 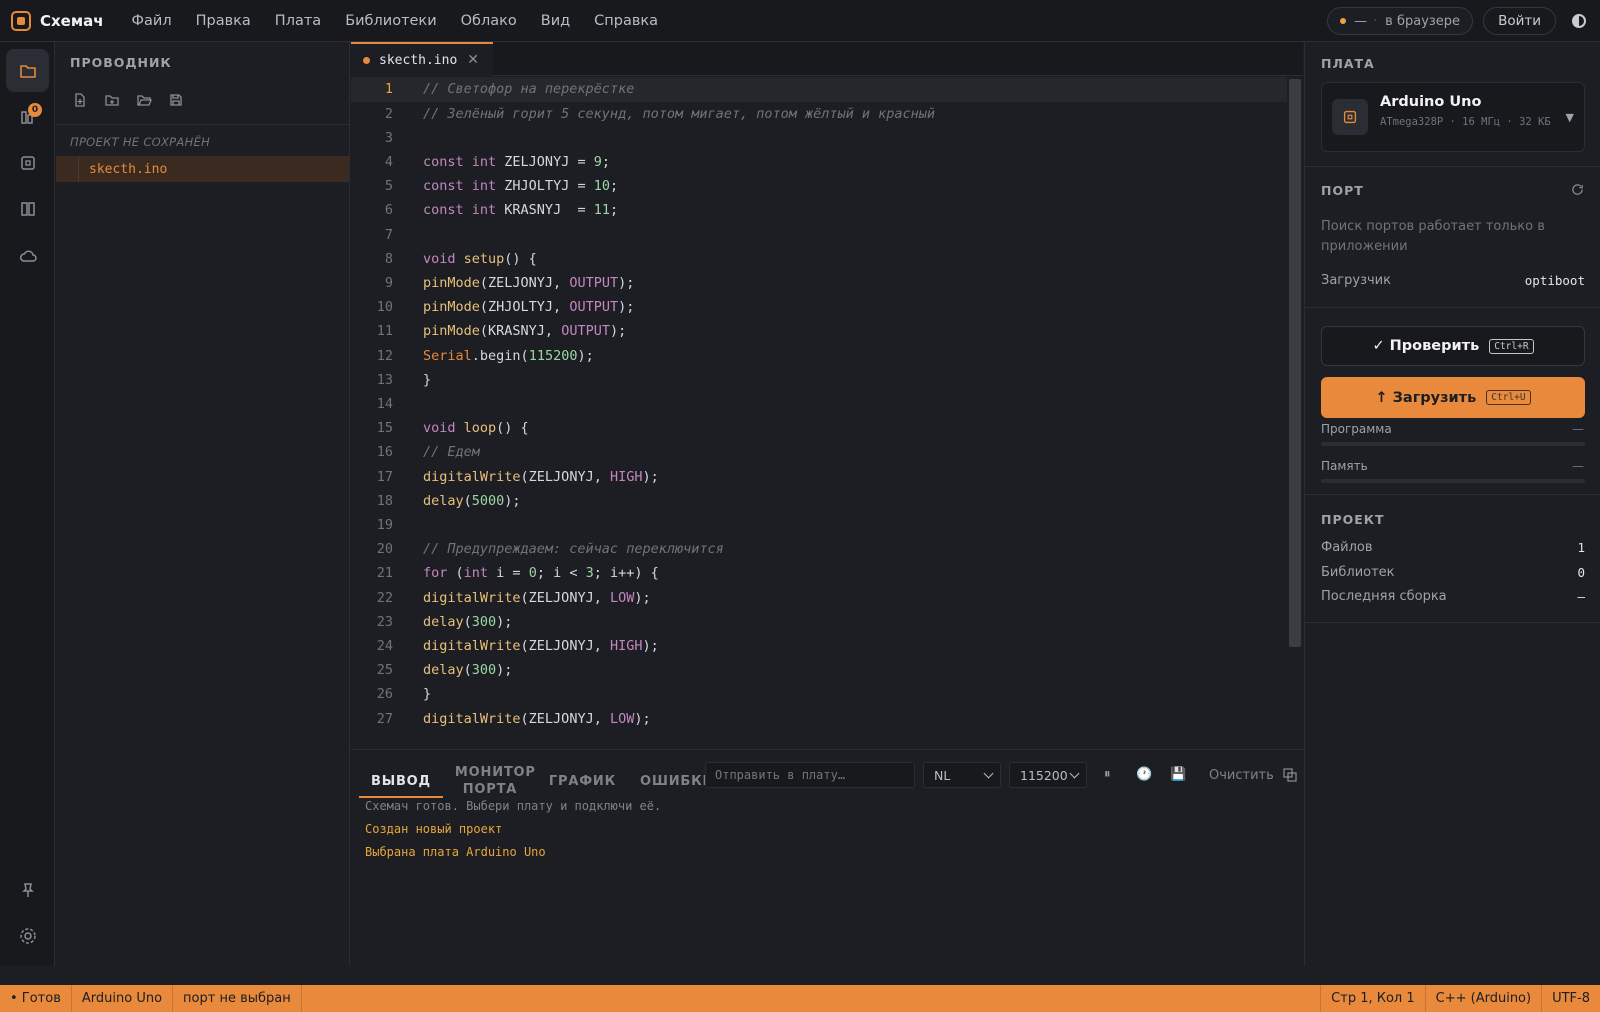 I want to click on code-text: pinMode(KRASNYJ, OUTPUT);, so click(x=525, y=331).